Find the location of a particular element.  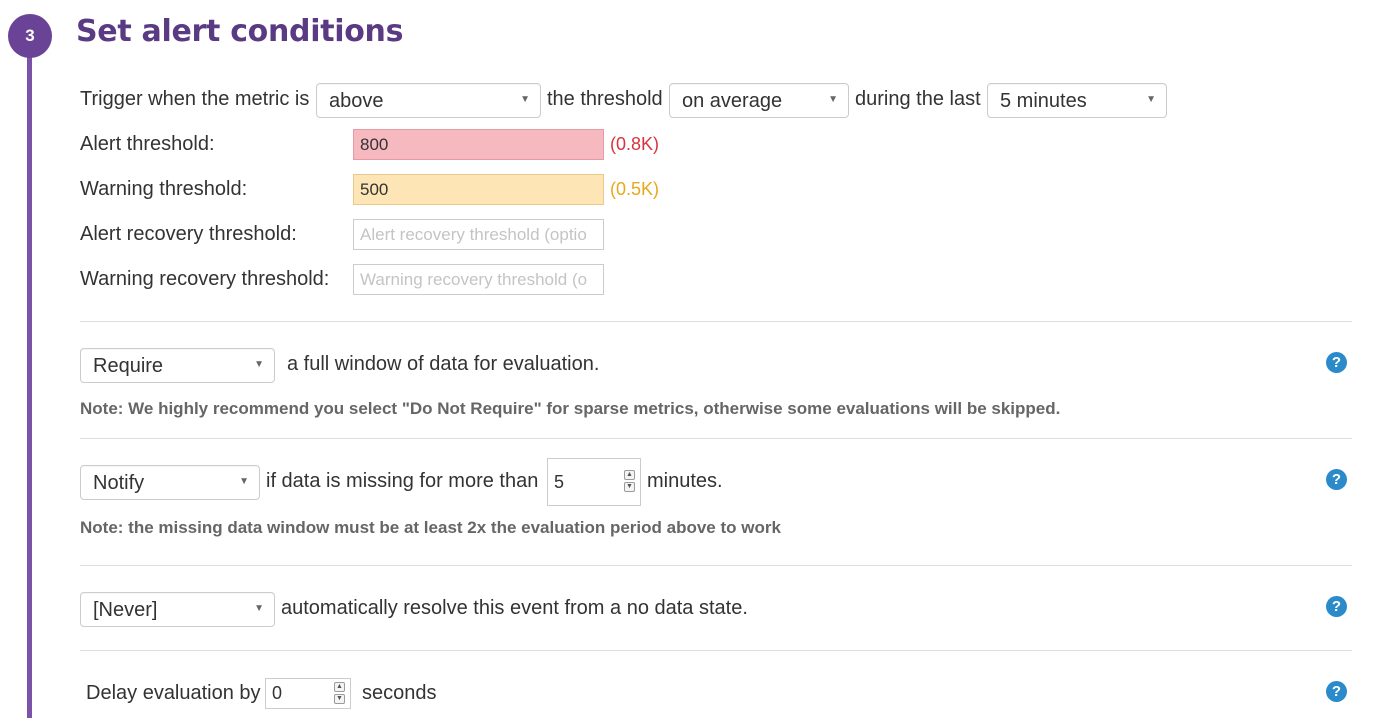

alert-recovery-label: Alert recovery threshold: is located at coordinates (188, 234).